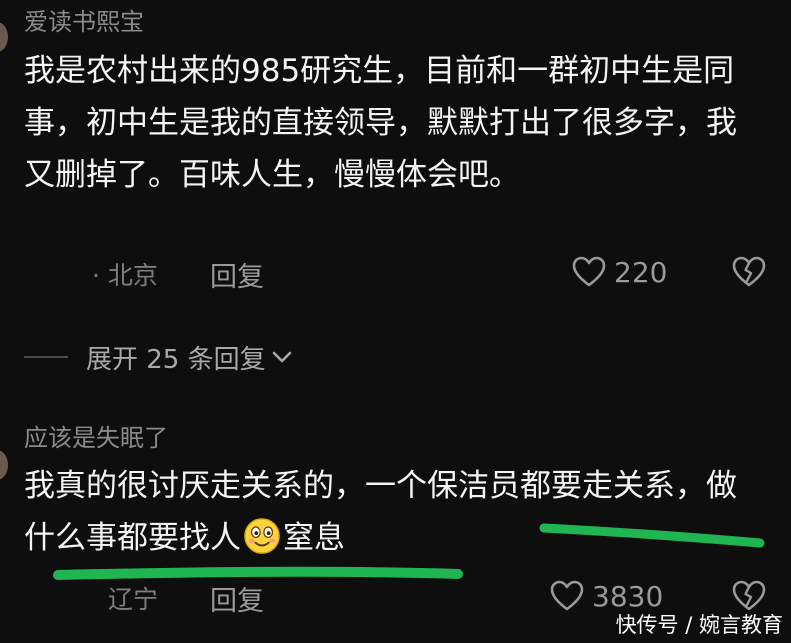 This screenshot has height=643, width=791. I want to click on comment-meta-row: · 北京 回复 220, so click(395, 273).